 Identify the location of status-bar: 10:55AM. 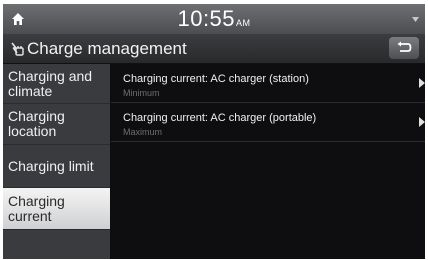
(214, 19).